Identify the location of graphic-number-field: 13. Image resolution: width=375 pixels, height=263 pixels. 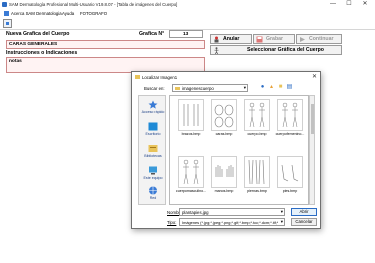
(186, 34).